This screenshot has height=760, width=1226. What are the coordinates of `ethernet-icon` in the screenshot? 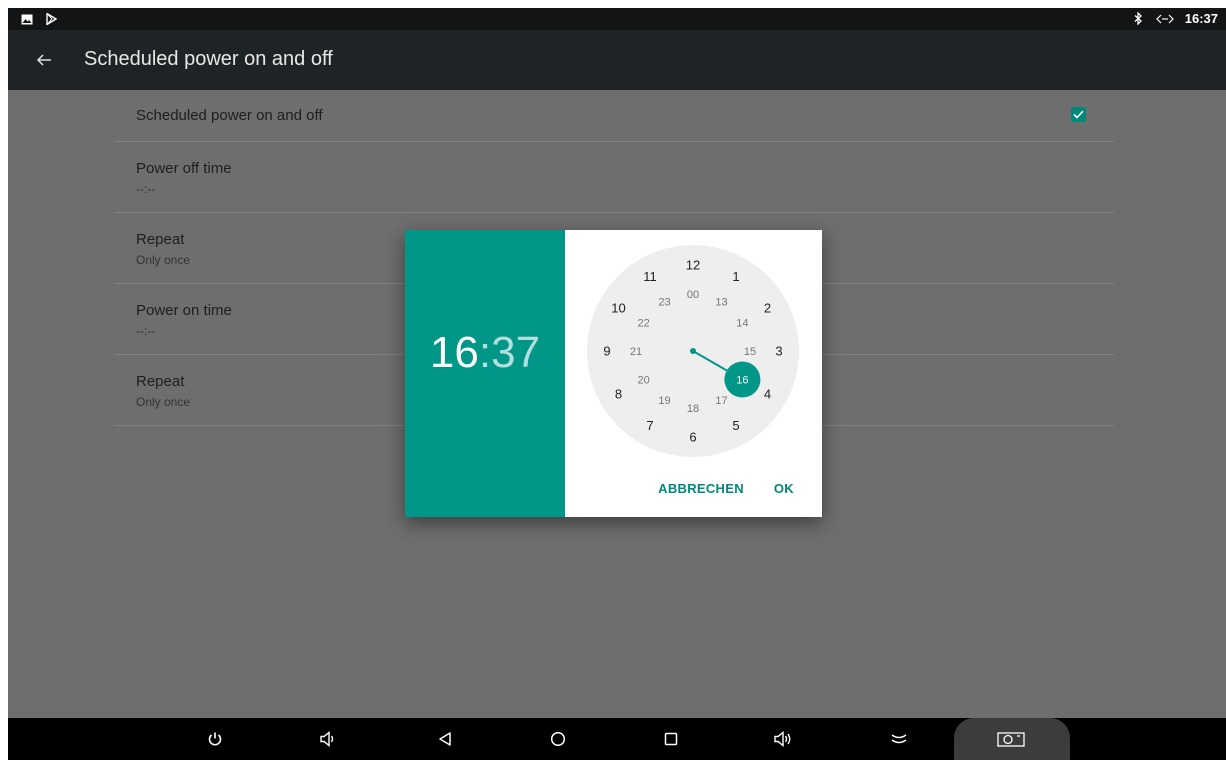 It's located at (1165, 19).